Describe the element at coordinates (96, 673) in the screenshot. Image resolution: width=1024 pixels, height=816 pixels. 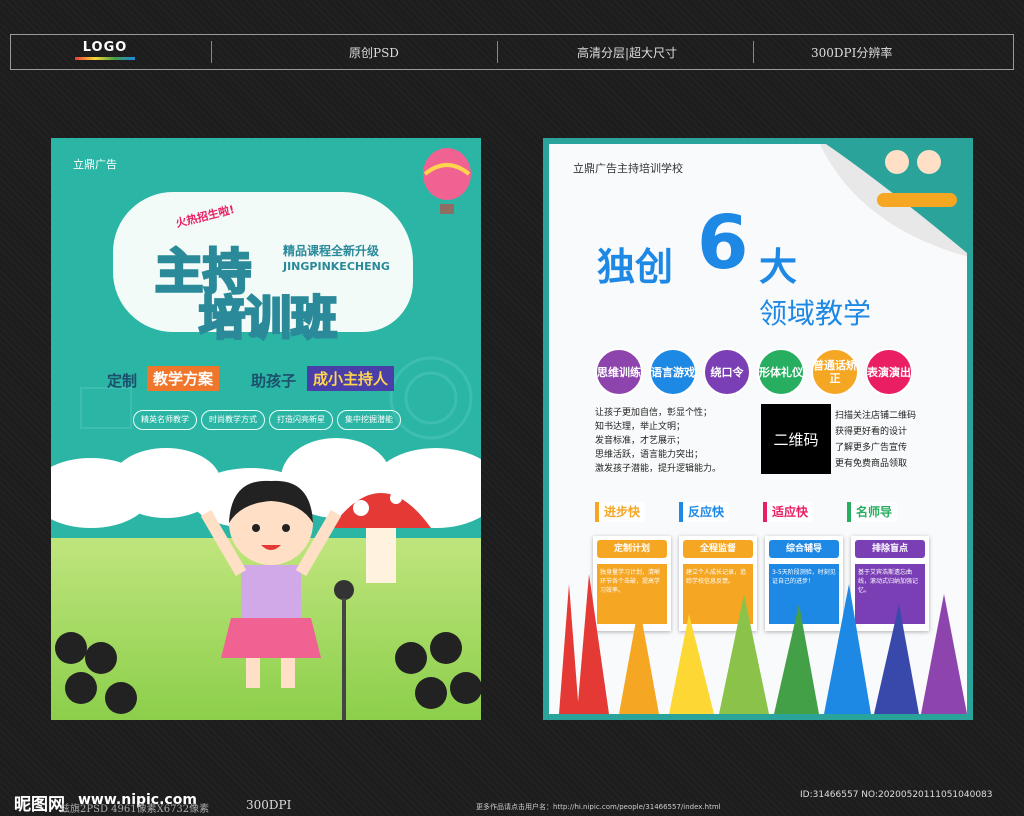
I see `news-mics-left` at that location.